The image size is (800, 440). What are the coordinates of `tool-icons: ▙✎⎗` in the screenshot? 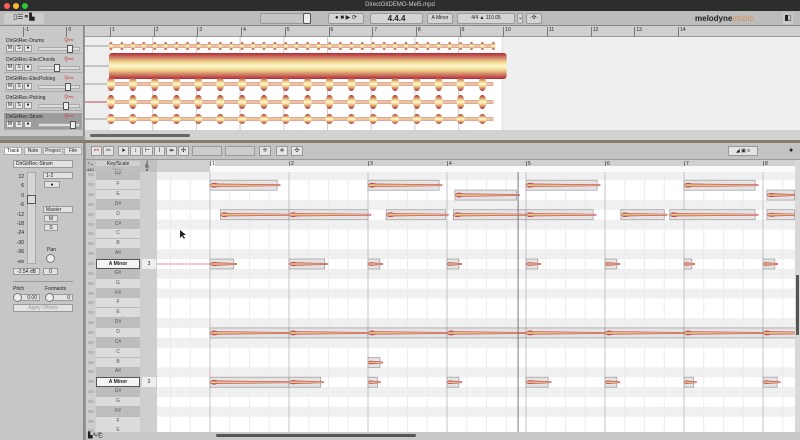 It's located at (95, 436).